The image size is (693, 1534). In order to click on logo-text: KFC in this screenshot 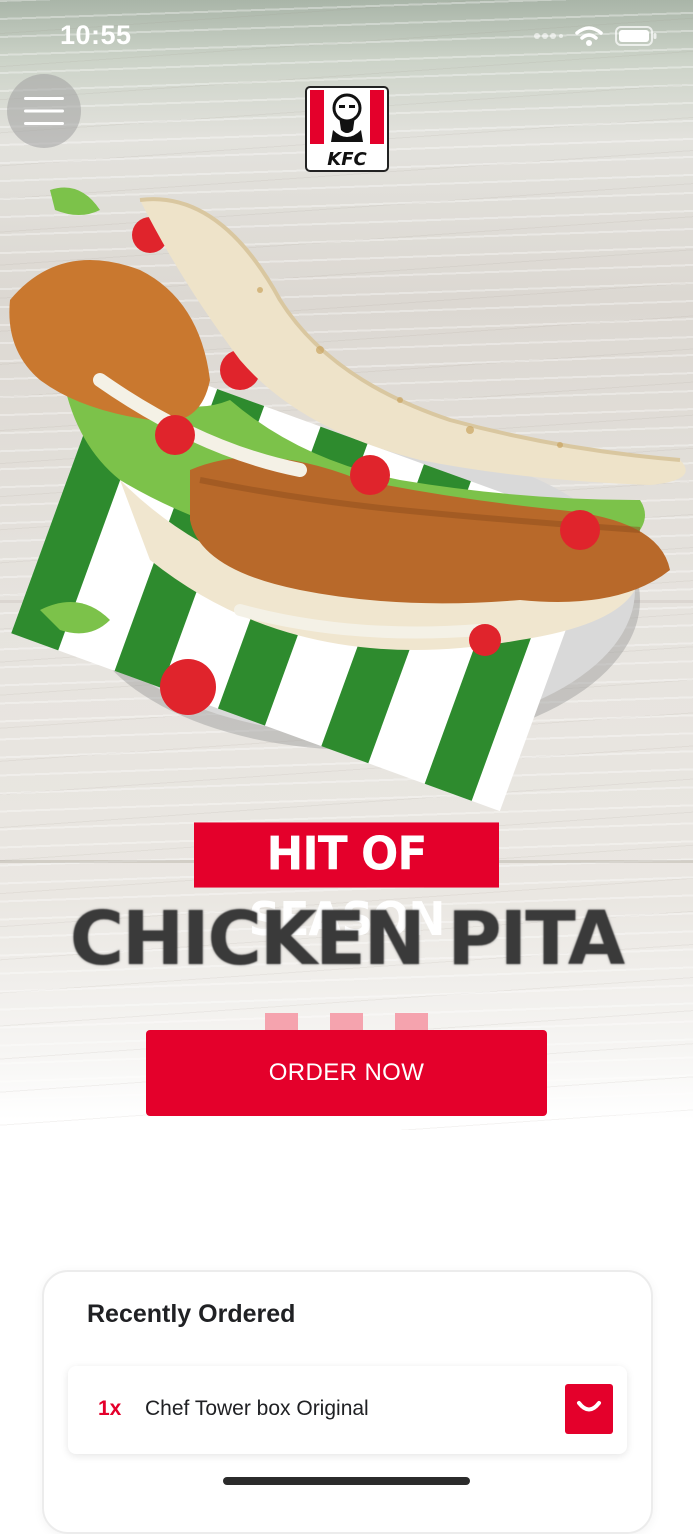, I will do `click(347, 159)`.